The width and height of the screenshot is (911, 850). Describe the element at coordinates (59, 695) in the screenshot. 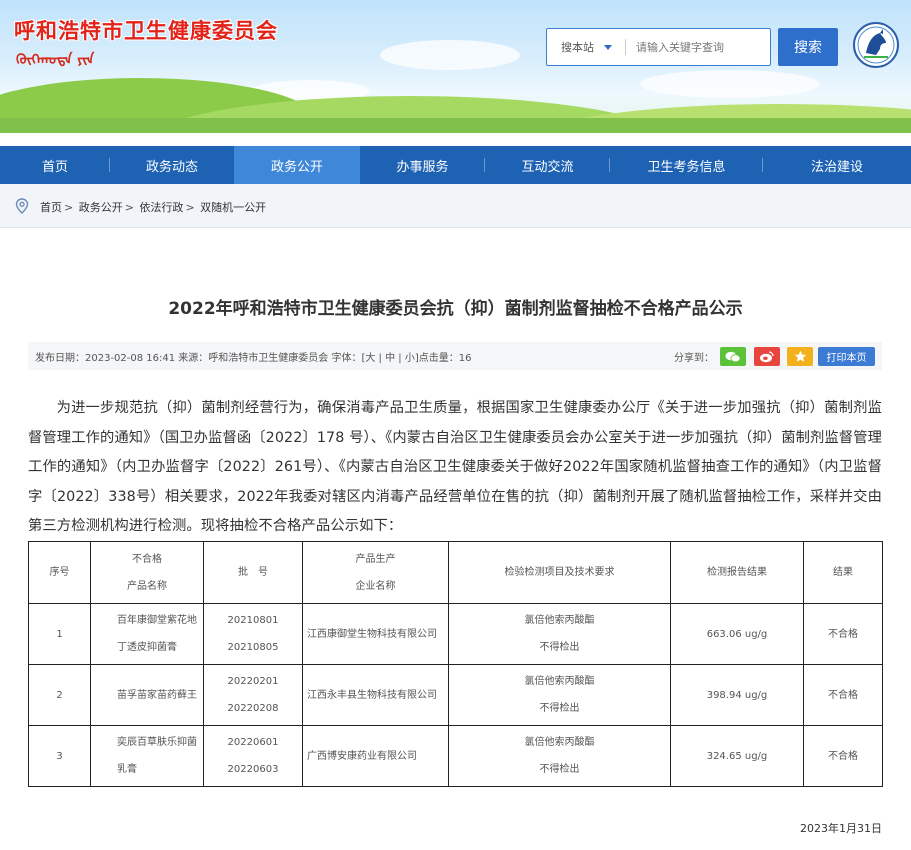

I see `cell-seq: 2` at that location.